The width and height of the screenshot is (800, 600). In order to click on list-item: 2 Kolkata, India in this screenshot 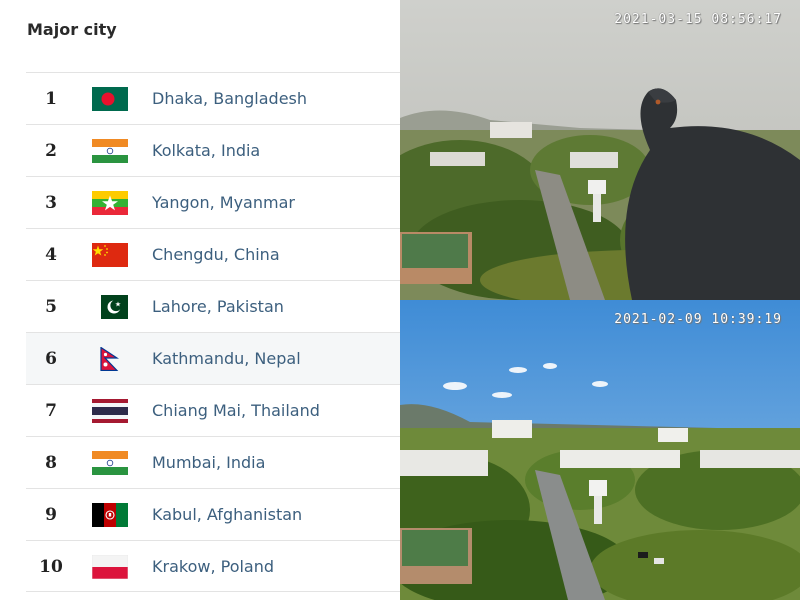, I will do `click(213, 150)`.